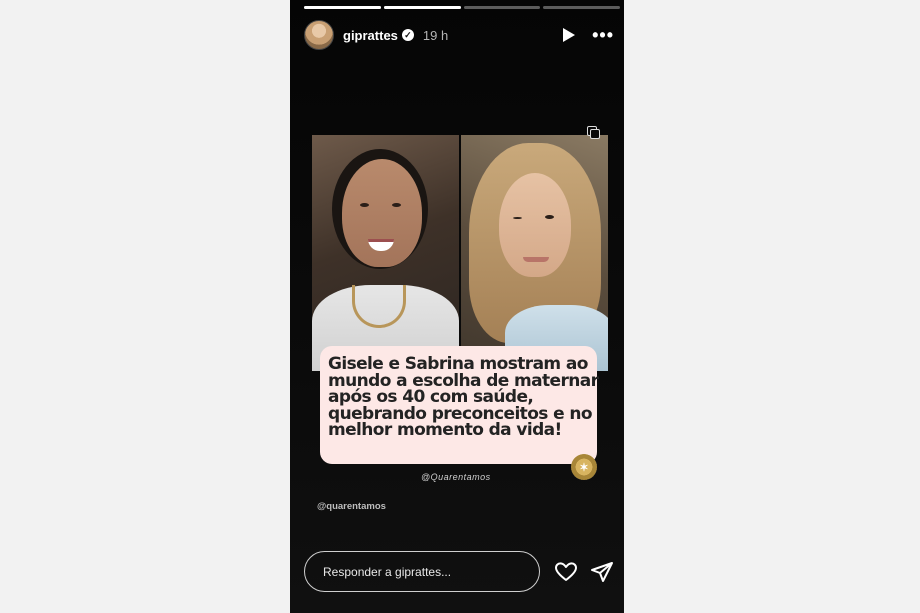 This screenshot has height=613, width=920. I want to click on story-progress-bar, so click(462, 7).